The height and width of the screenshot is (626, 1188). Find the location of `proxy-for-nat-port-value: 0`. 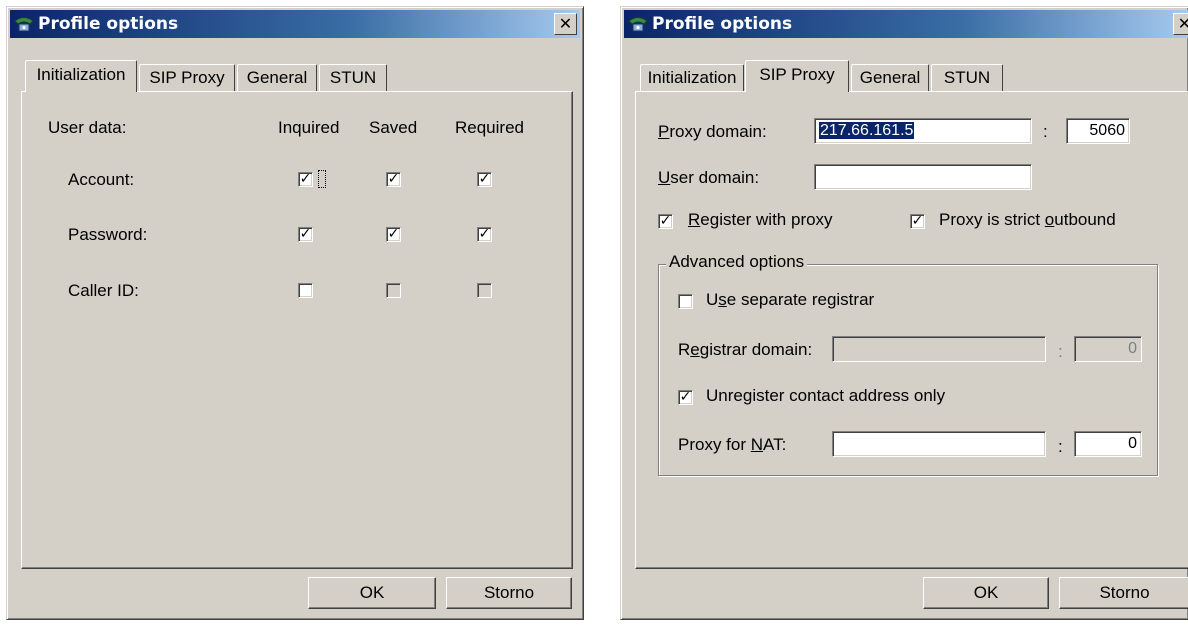

proxy-for-nat-port-value: 0 is located at coordinates (1132, 443).